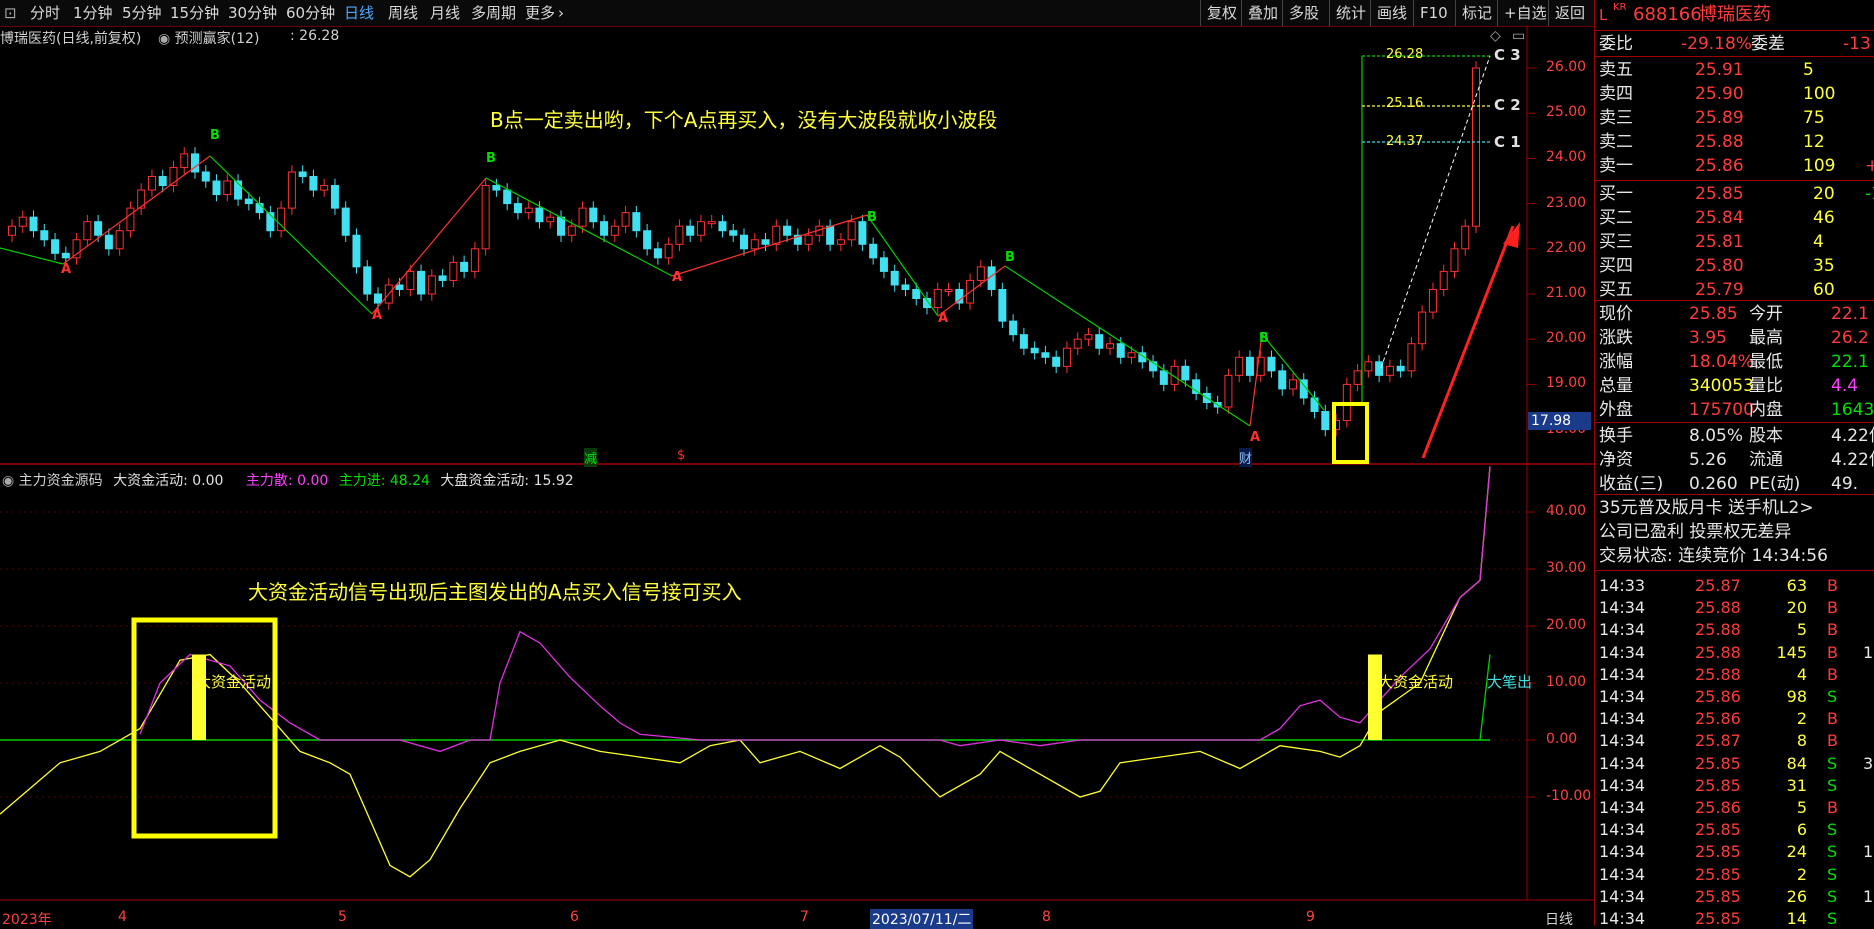  Describe the element at coordinates (1734, 653) in the screenshot. I see `tick-row: 14:34 25.88 145 B 1` at that location.